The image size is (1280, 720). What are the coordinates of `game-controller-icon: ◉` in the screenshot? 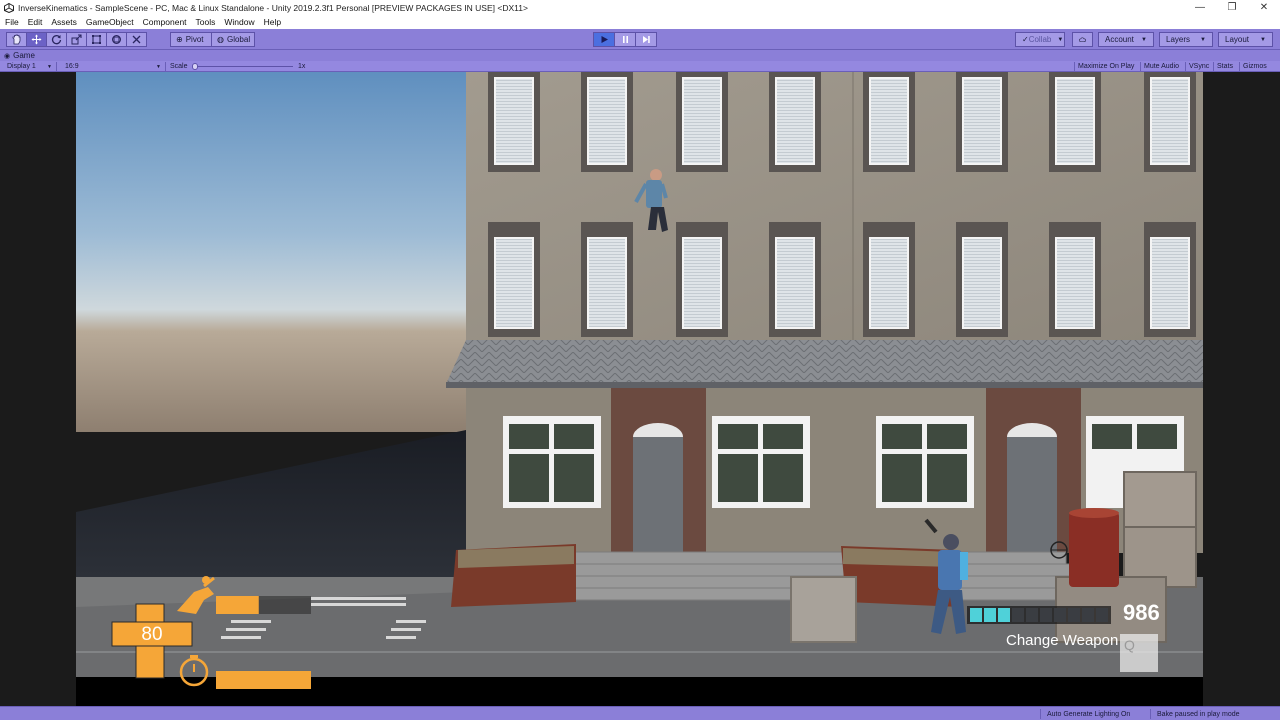 It's located at (7, 56).